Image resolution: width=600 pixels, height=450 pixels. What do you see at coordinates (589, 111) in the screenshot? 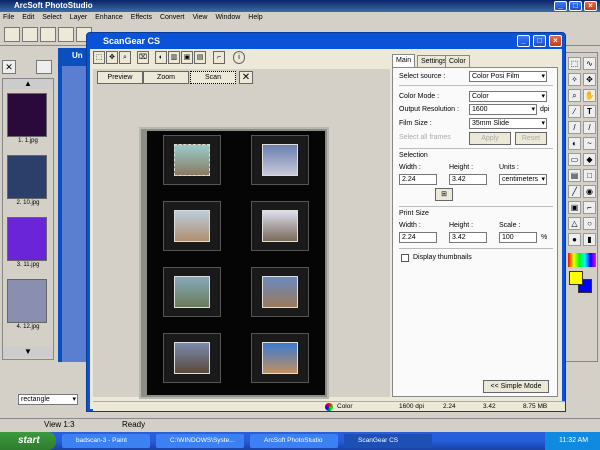
I see `text-tool-icon: T` at bounding box center [589, 111].